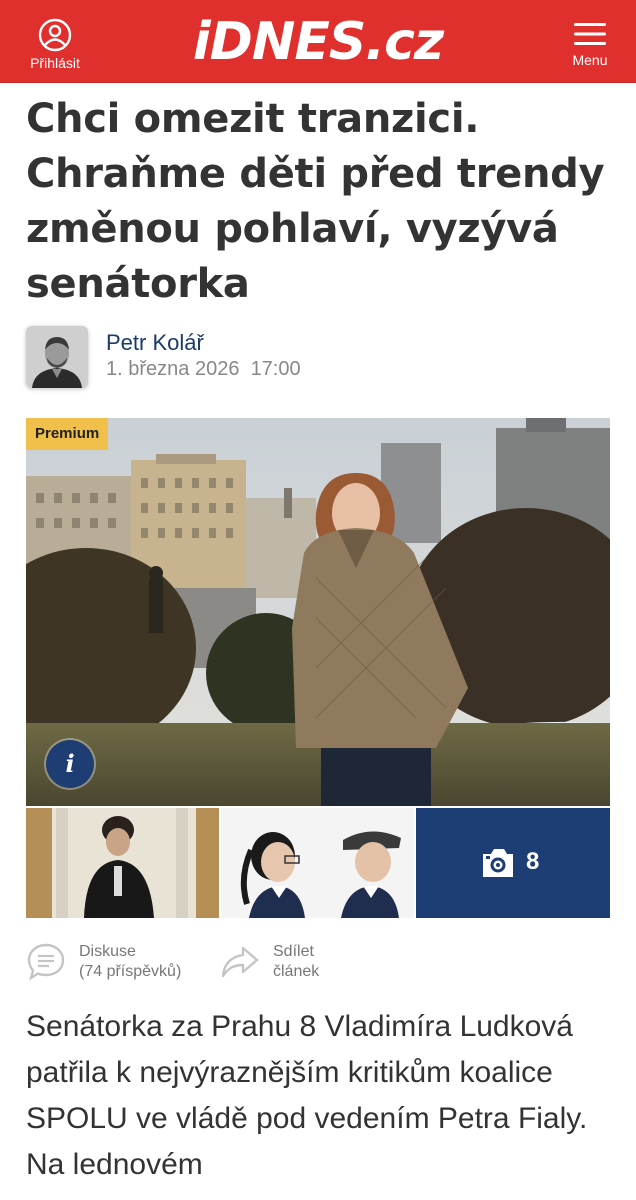 The height and width of the screenshot is (1200, 636). Describe the element at coordinates (240, 962) in the screenshot. I see `share-arrow-icon` at that location.